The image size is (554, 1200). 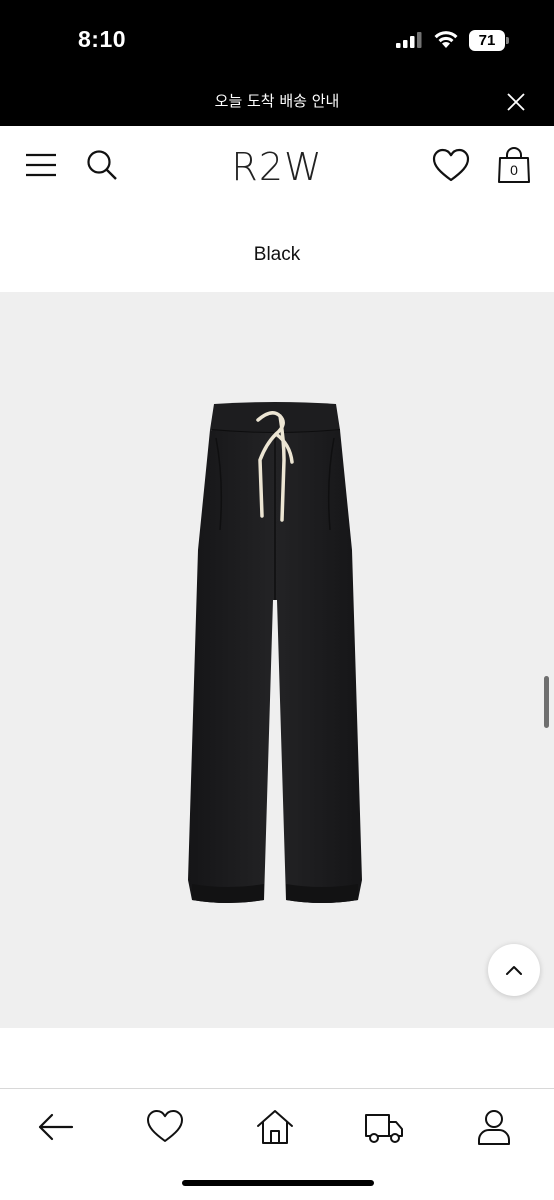 I want to click on close-icon, so click(x=516, y=102).